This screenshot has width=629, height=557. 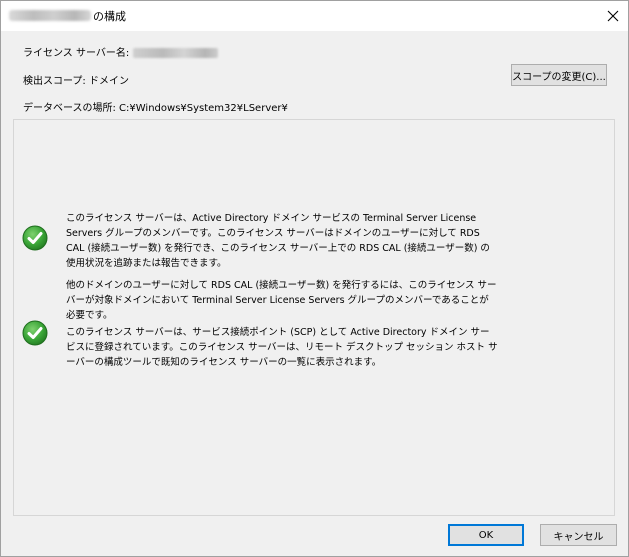 I want to click on window-title: の構成, so click(x=109, y=16).